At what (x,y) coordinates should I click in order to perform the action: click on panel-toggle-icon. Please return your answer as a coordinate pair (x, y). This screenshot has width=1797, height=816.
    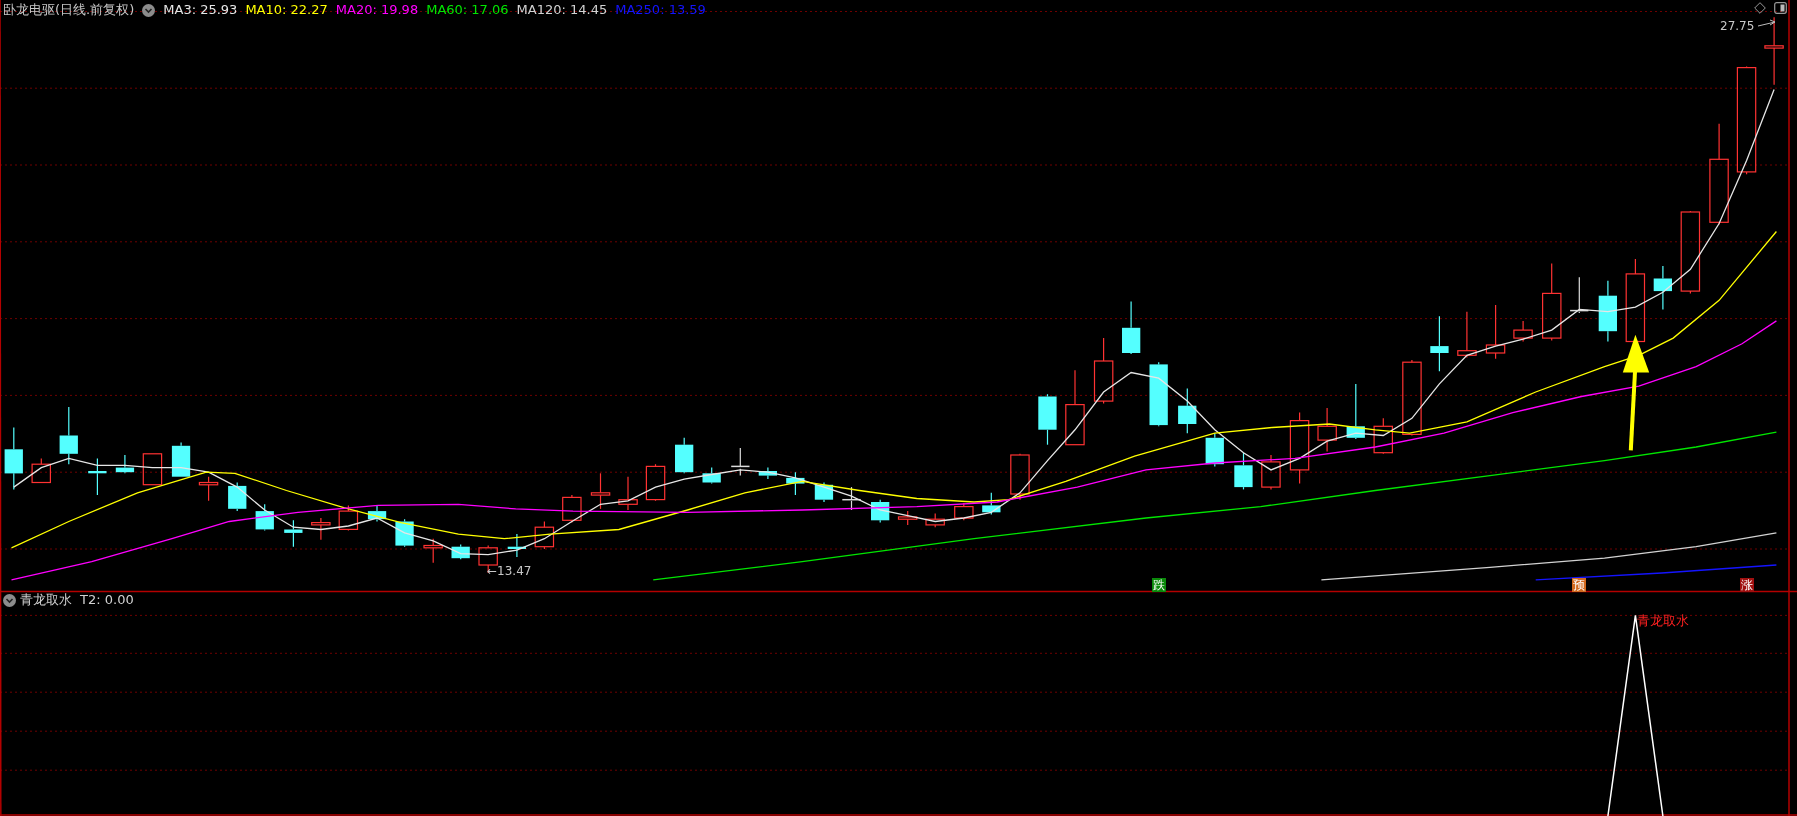
    Looking at the image, I should click on (1780, 8).